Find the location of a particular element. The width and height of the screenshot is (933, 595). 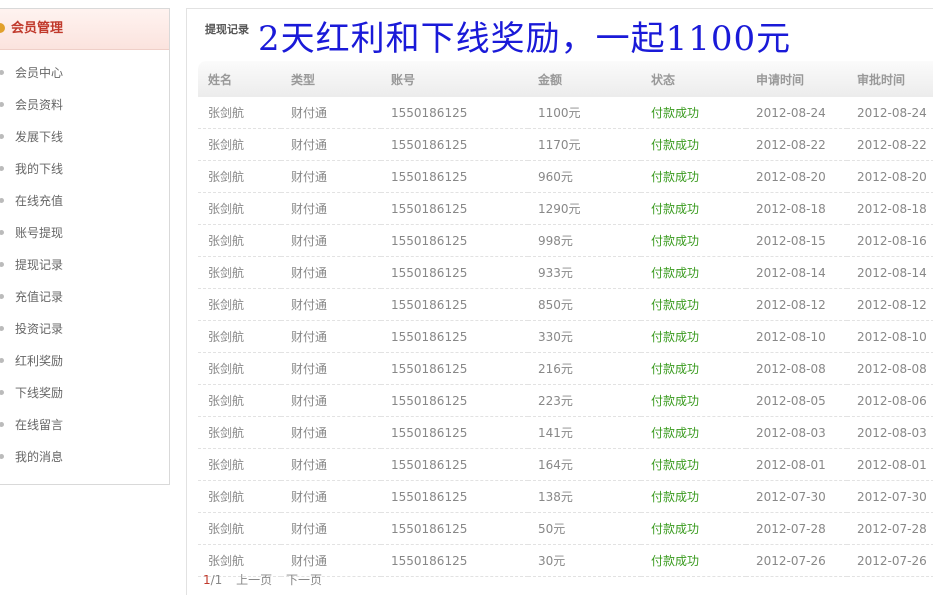

cell-apply-time: 2012-08-12 is located at coordinates (796, 304).